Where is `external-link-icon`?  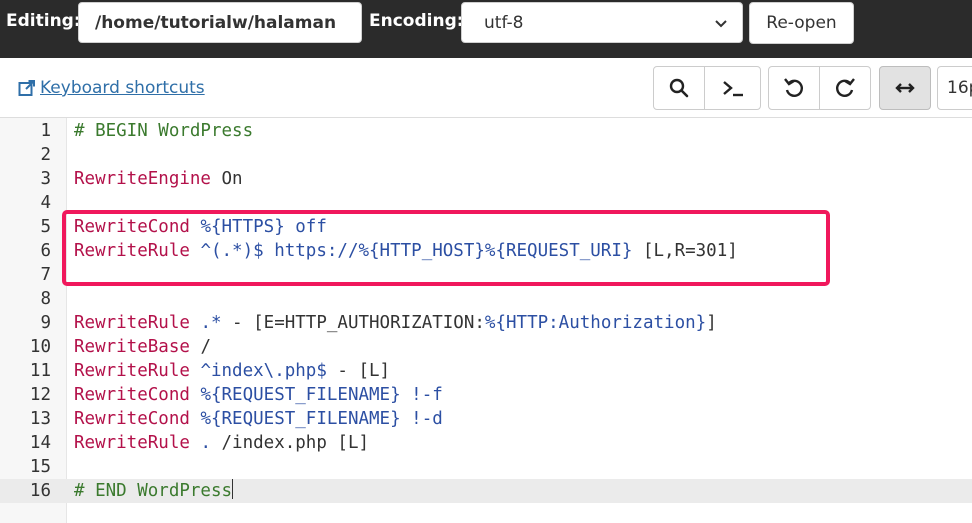
external-link-icon is located at coordinates (26, 88).